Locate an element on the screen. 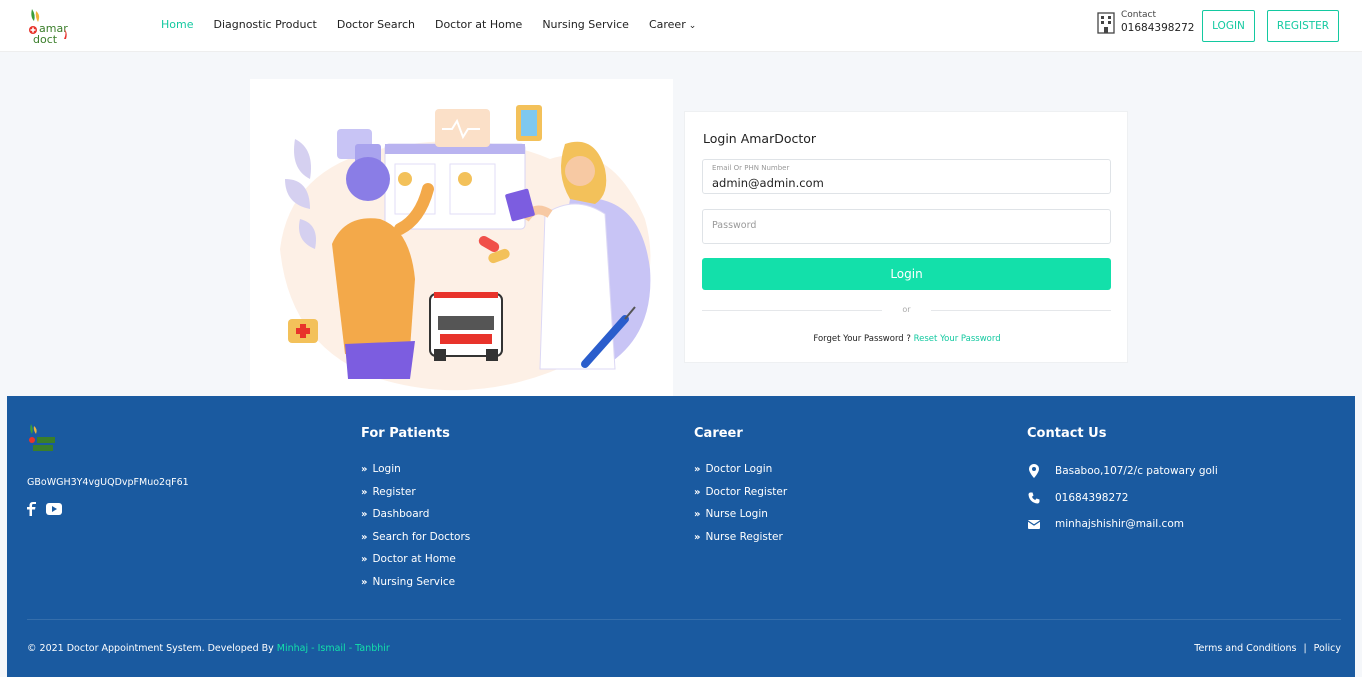 Image resolution: width=1362 pixels, height=677 pixels. career-link-nurse-register: » Nurse Register is located at coordinates (740, 542).